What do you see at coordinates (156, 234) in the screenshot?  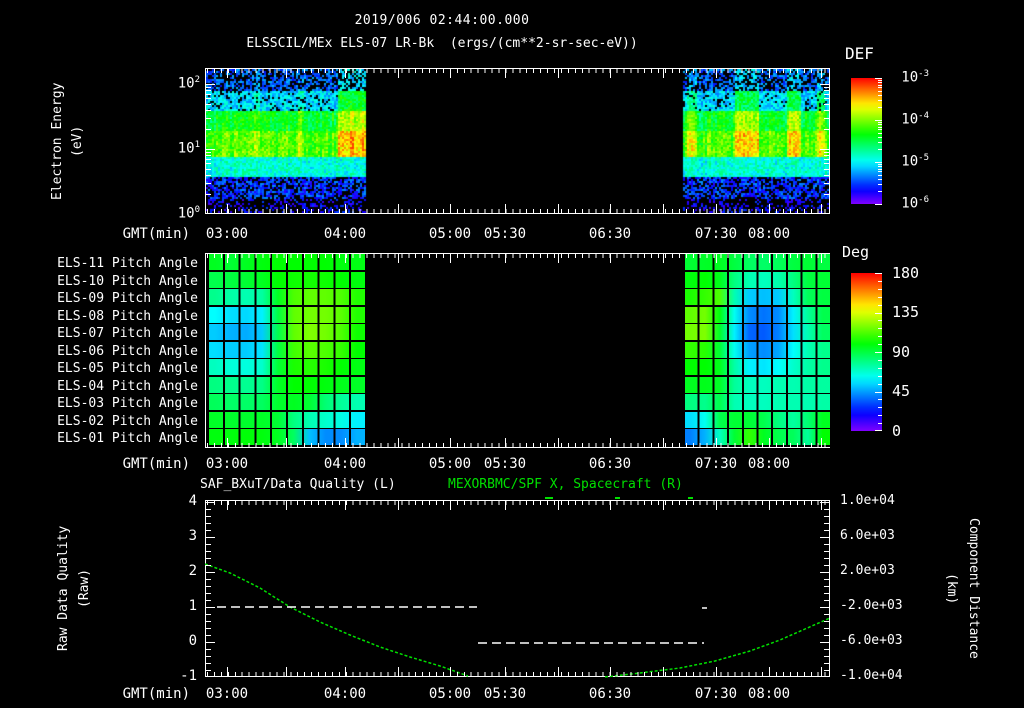 I see `gmt-label-row1: GMT(min)` at bounding box center [156, 234].